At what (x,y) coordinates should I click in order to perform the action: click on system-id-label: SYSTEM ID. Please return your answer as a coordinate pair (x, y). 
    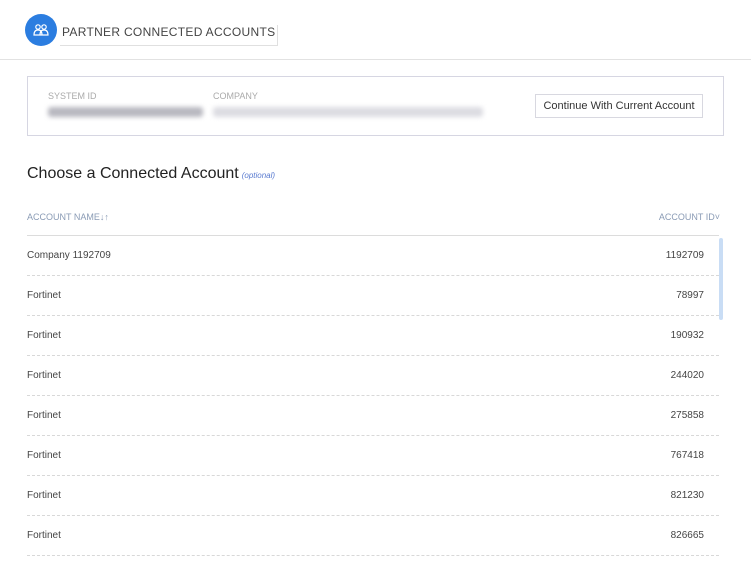
    Looking at the image, I should click on (72, 96).